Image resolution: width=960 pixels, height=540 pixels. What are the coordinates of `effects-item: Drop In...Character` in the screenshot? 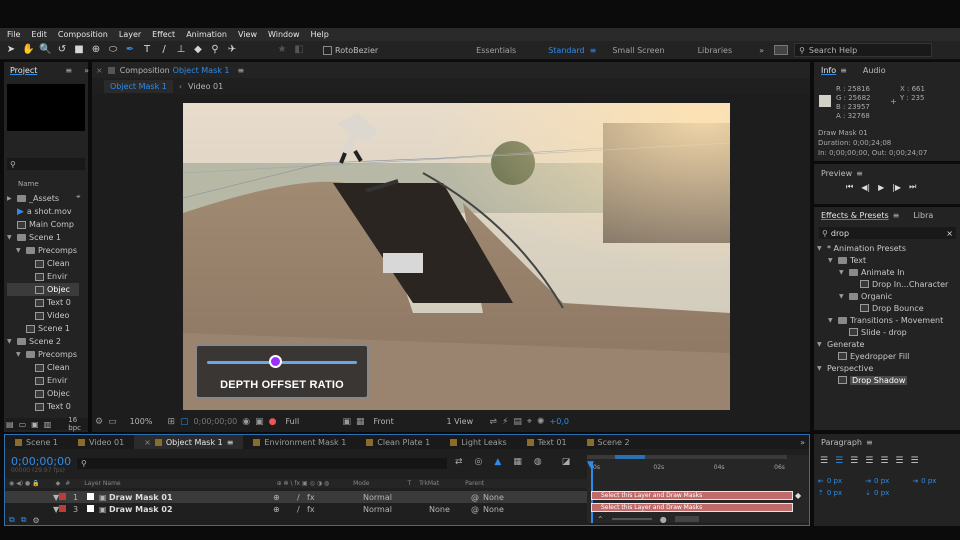 It's located at (887, 284).